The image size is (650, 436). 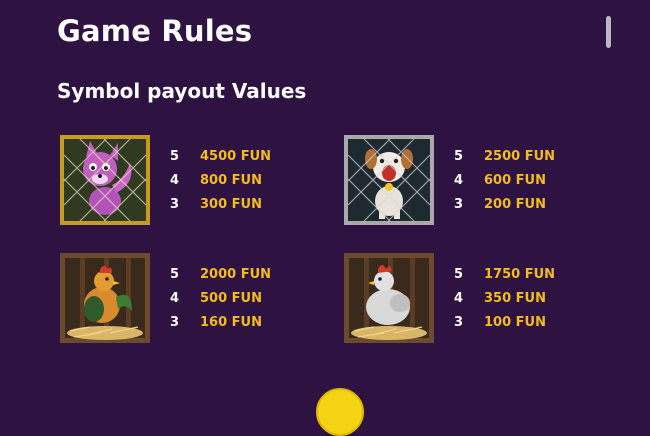 I want to click on payout-value: 4500 FUN, so click(x=236, y=156).